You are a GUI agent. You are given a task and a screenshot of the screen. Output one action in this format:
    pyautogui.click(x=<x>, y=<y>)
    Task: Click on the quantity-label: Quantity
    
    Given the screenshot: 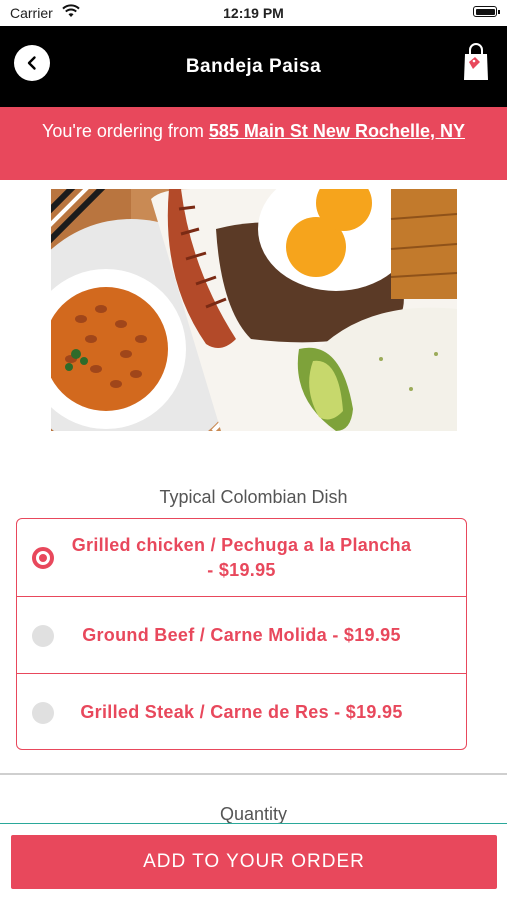 What is the action you would take?
    pyautogui.click(x=253, y=814)
    